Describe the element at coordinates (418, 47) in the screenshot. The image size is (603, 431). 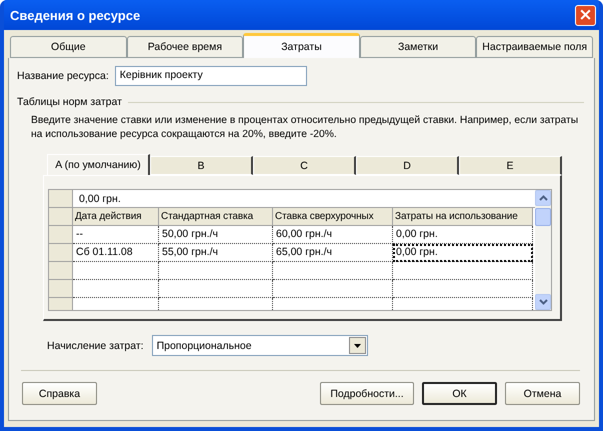
I see `tab: Заметки` at that location.